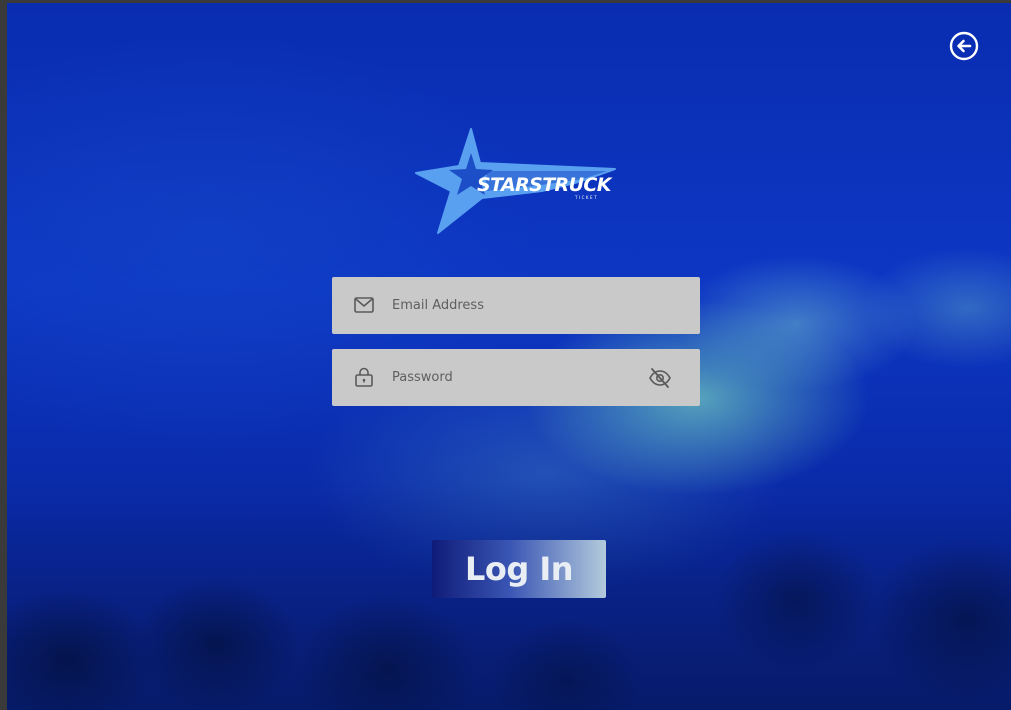 The height and width of the screenshot is (710, 1011). Describe the element at coordinates (364, 305) in the screenshot. I see `envelope-icon` at that location.